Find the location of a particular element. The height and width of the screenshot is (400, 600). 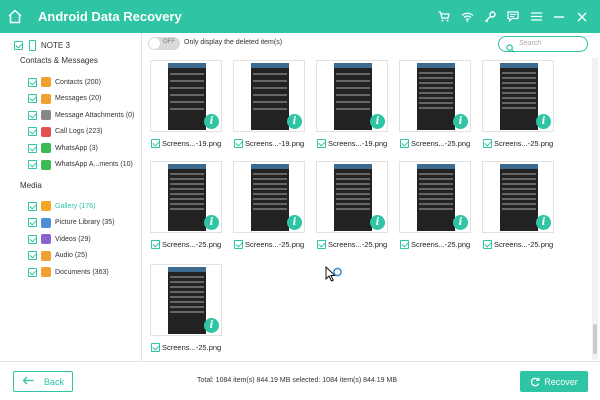

sidebar-item: WhatsApp A...ments (10) is located at coordinates (80, 165).